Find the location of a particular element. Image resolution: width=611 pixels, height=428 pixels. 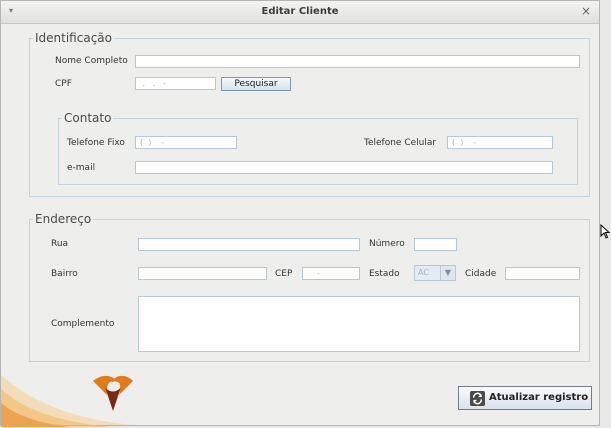

close-icon: × is located at coordinates (586, 11).